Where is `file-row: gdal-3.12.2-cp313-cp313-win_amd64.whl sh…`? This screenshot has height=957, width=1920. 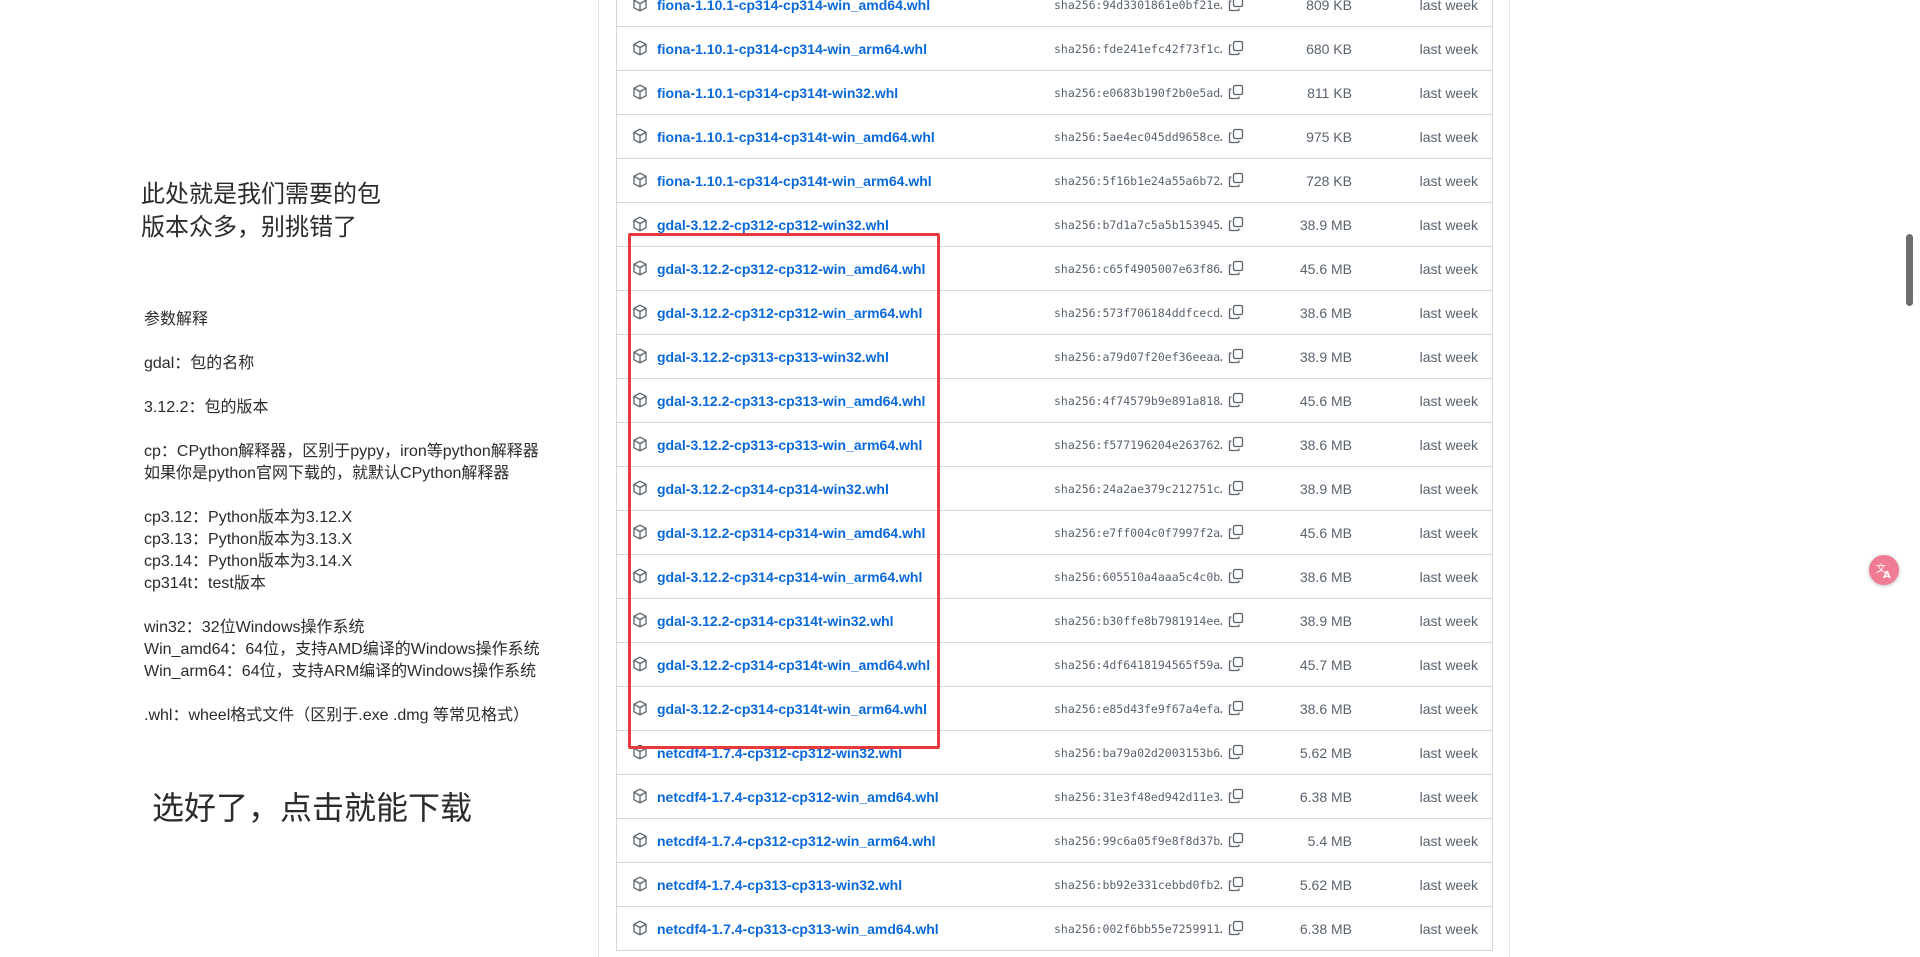 file-row: gdal-3.12.2-cp313-cp313-win_amd64.whl sh… is located at coordinates (1054, 400).